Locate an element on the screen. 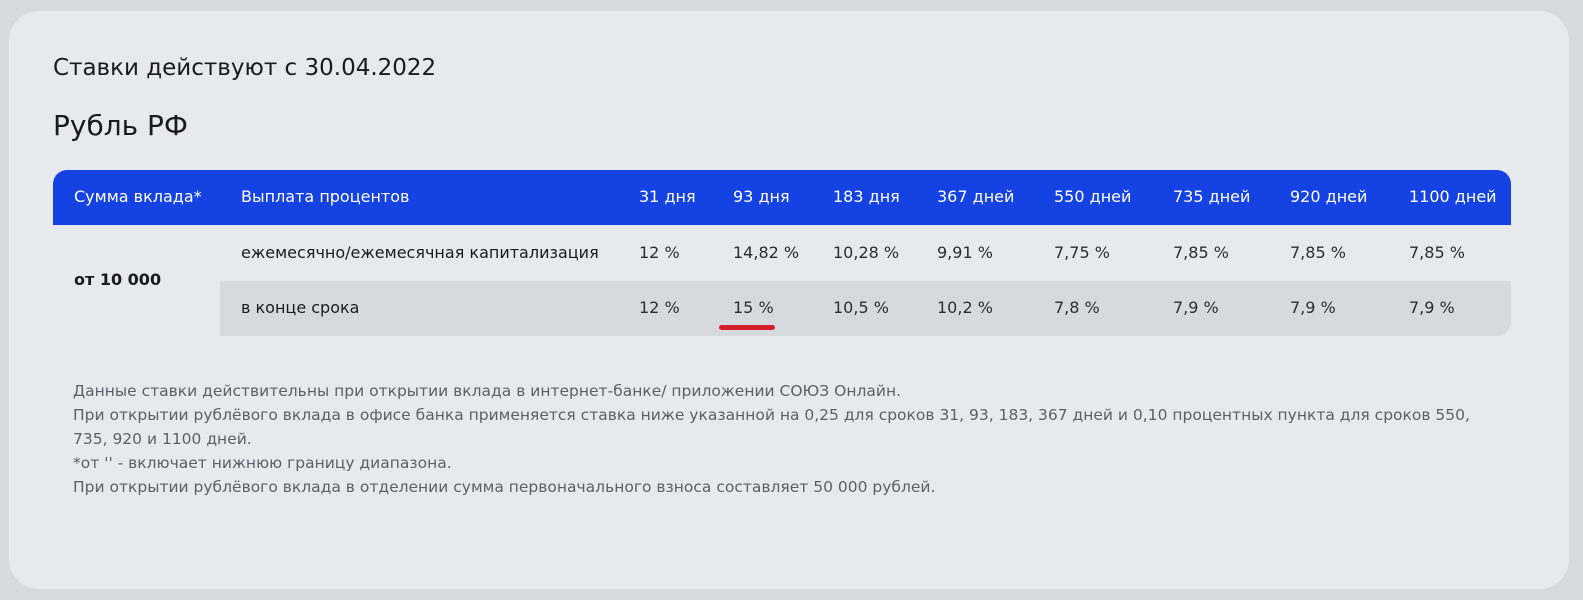 The image size is (1583, 600). header-term-367: 367 дней is located at coordinates (976, 196).